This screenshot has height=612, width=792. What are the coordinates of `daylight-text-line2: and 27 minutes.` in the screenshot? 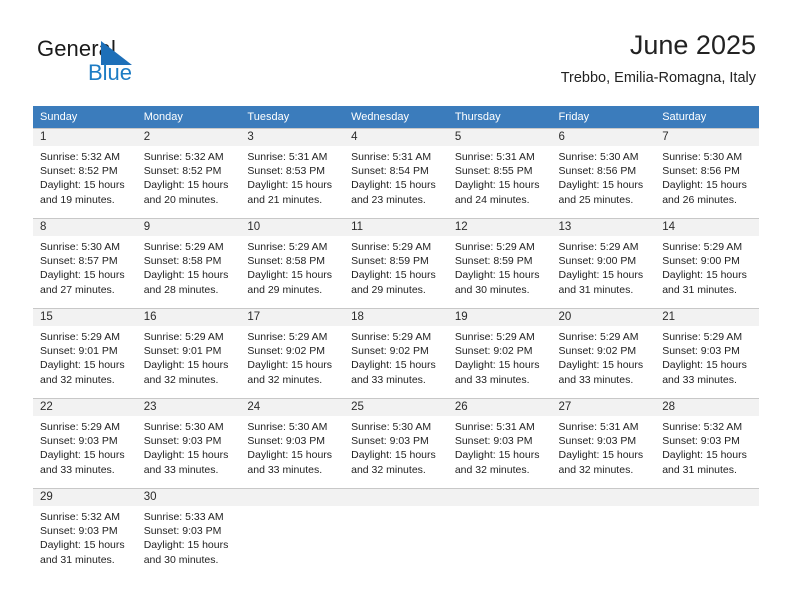 It's located at (77, 289).